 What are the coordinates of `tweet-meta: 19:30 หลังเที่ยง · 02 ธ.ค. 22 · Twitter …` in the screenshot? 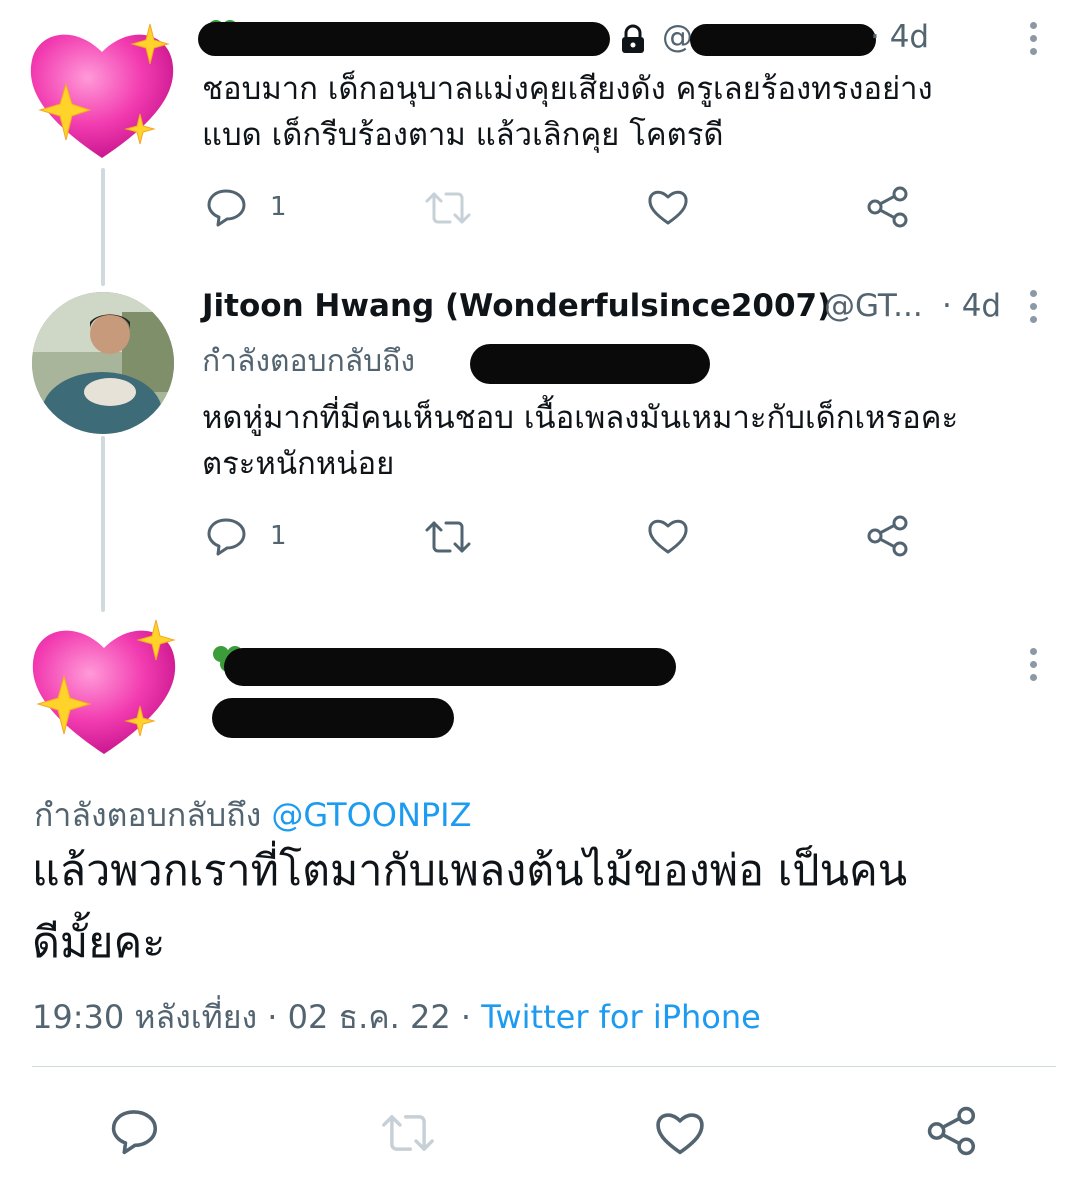 It's located at (396, 1017).